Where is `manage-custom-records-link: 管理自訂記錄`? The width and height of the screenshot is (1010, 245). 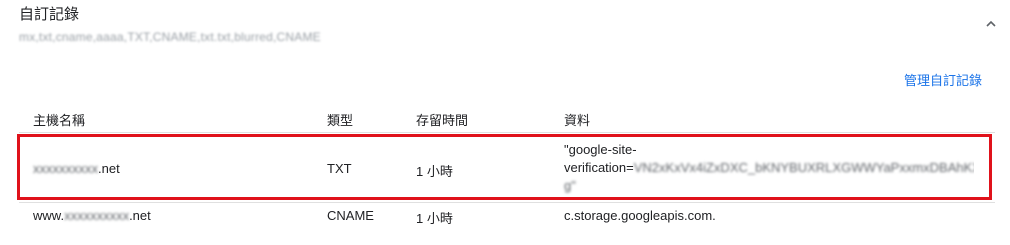
manage-custom-records-link: 管理自訂記錄 is located at coordinates (943, 79).